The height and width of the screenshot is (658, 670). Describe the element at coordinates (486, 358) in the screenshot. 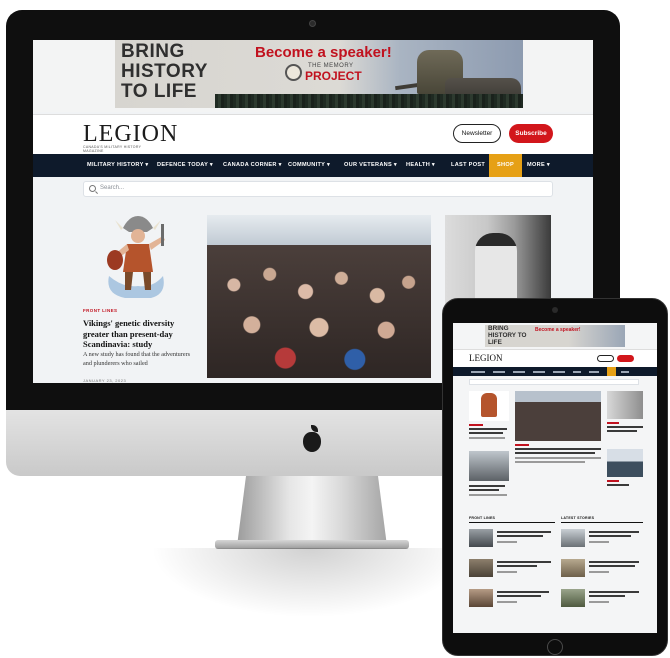

I see `tablet-logo: LEGION` at that location.